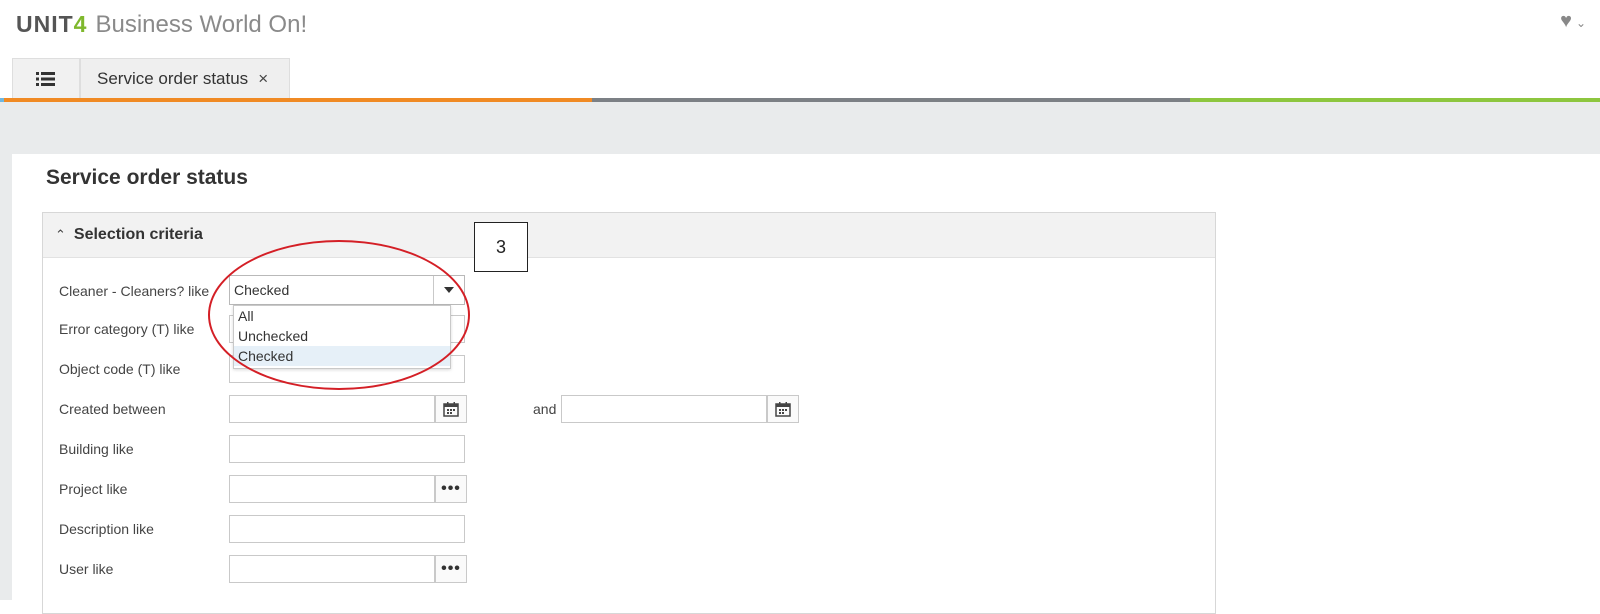  Describe the element at coordinates (800, 128) in the screenshot. I see `toolbar-band` at that location.